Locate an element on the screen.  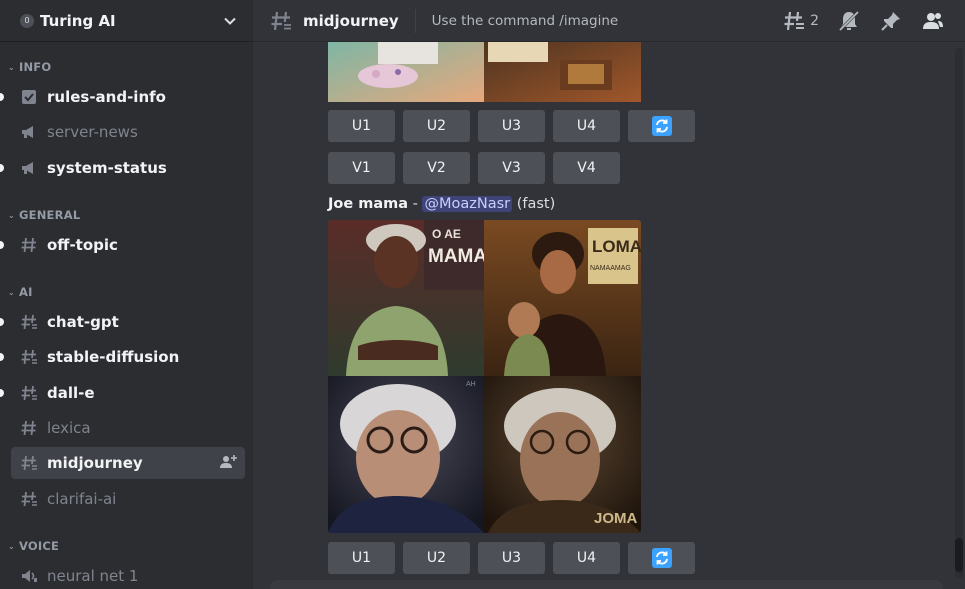
channel-label: server-news is located at coordinates (92, 132).